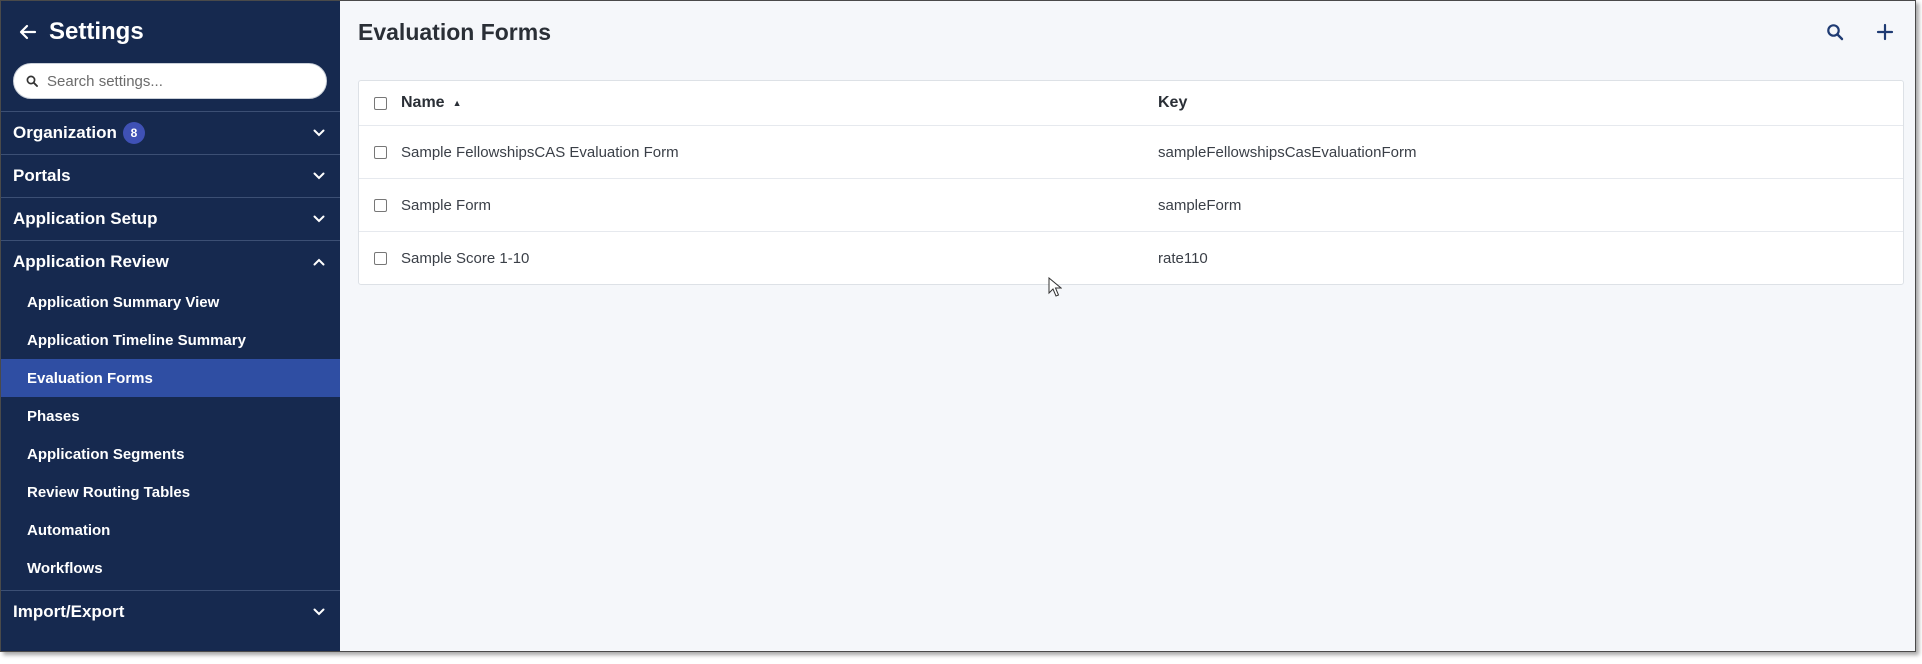 Image resolution: width=1922 pixels, height=664 pixels. What do you see at coordinates (170, 32) in the screenshot?
I see `sidebar-header: Settings` at bounding box center [170, 32].